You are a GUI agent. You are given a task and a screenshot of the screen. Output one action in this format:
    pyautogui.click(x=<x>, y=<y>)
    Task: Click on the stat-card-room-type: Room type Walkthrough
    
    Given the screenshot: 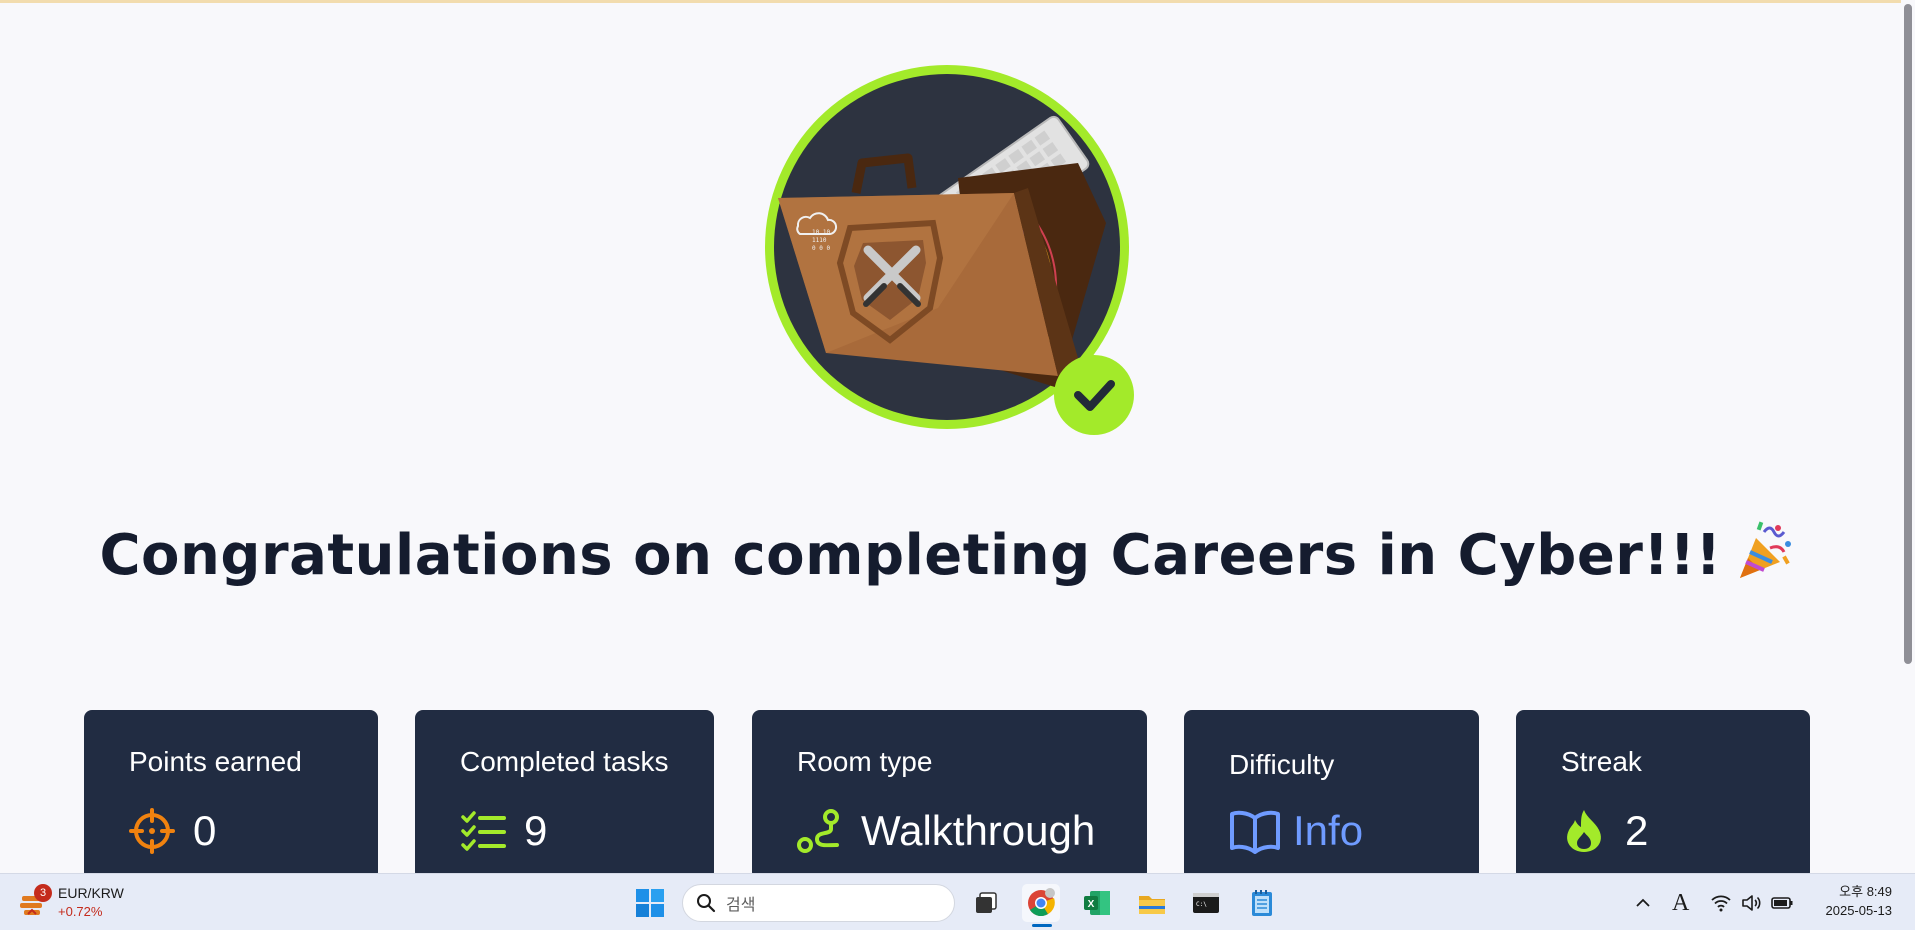 What is the action you would take?
    pyautogui.click(x=949, y=795)
    